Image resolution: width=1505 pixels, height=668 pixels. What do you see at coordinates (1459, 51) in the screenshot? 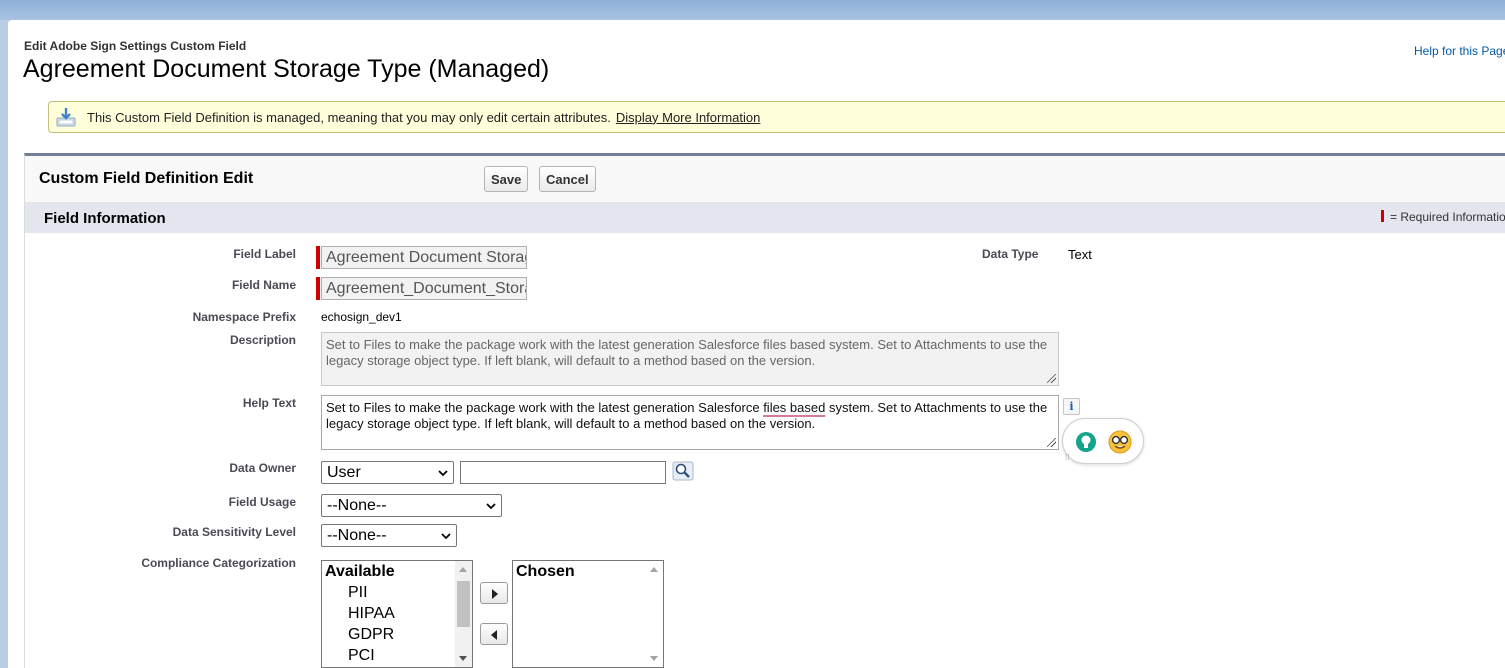
I see `help-link: Help for this Page` at bounding box center [1459, 51].